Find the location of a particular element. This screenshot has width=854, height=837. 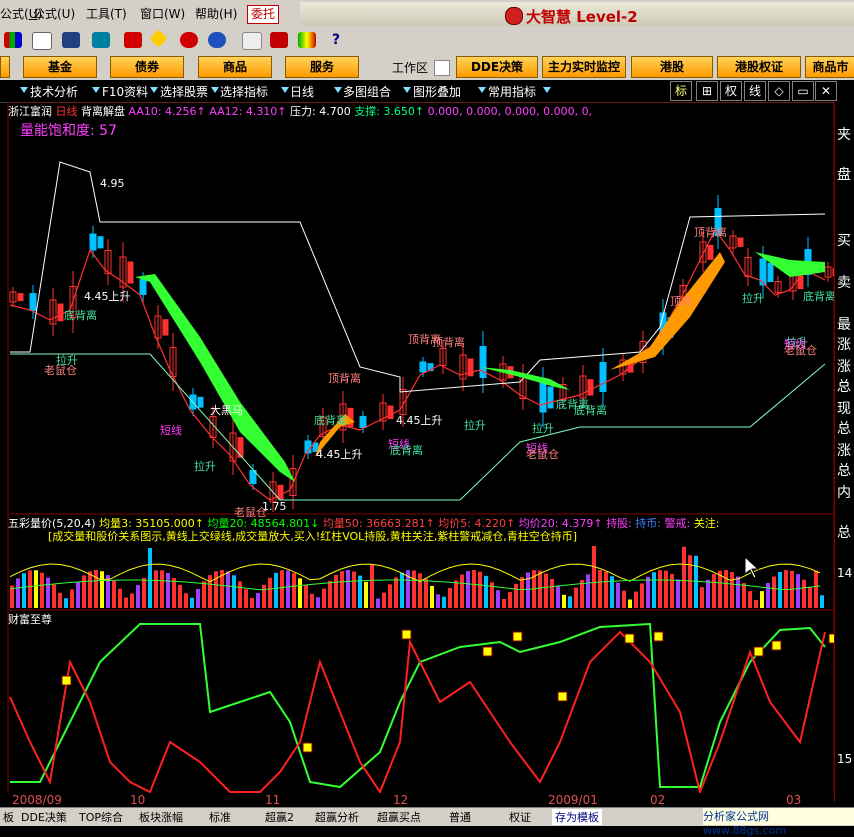

menu-item-window: 窗口(W) is located at coordinates (162, 13).